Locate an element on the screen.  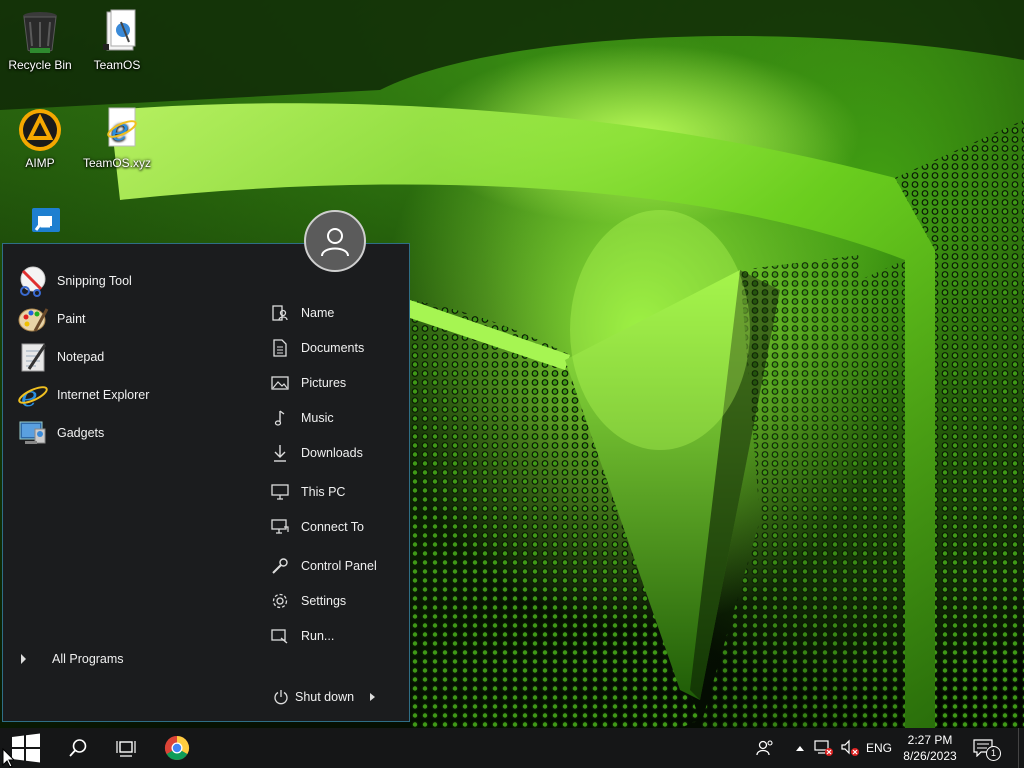
run-icon is located at coordinates (280, 636).